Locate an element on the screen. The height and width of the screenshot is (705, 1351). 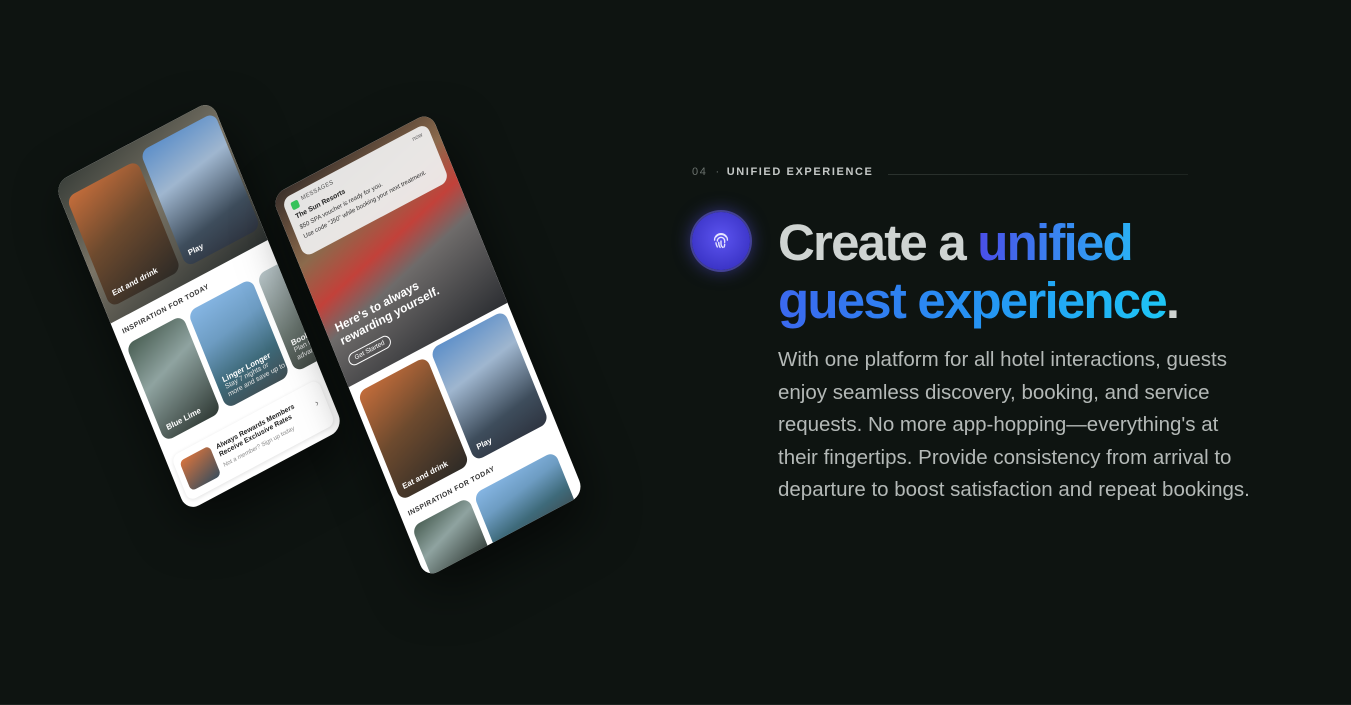
headline-period: . is located at coordinates (1172, 300).